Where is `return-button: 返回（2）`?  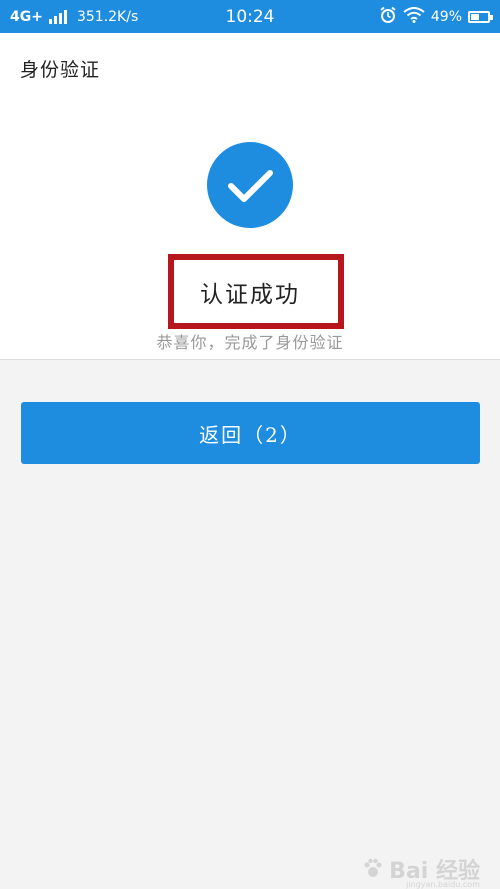 return-button: 返回（2） is located at coordinates (250, 433).